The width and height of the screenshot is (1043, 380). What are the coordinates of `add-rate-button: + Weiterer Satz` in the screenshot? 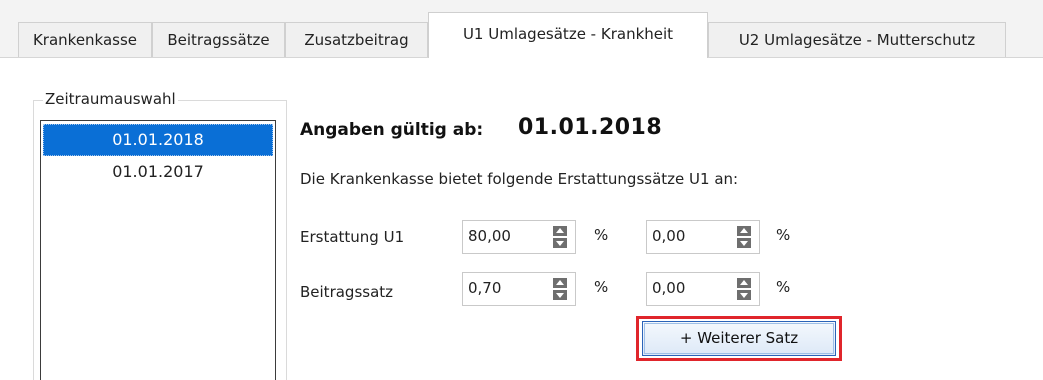 It's located at (739, 338).